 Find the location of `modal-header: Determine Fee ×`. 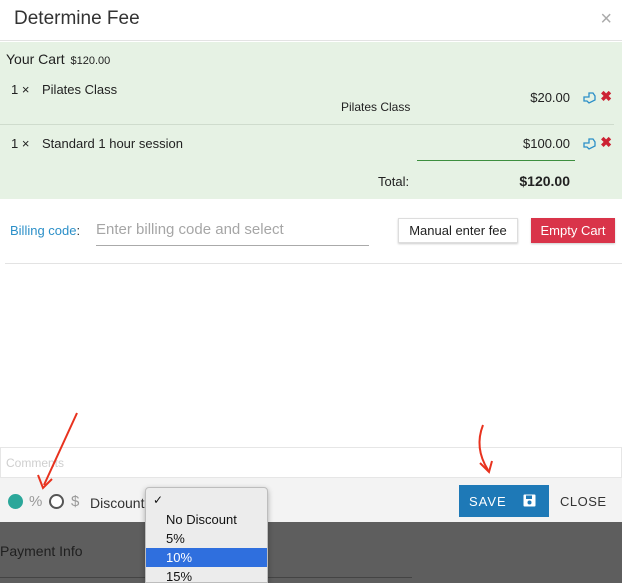

modal-header: Determine Fee × is located at coordinates (311, 20).